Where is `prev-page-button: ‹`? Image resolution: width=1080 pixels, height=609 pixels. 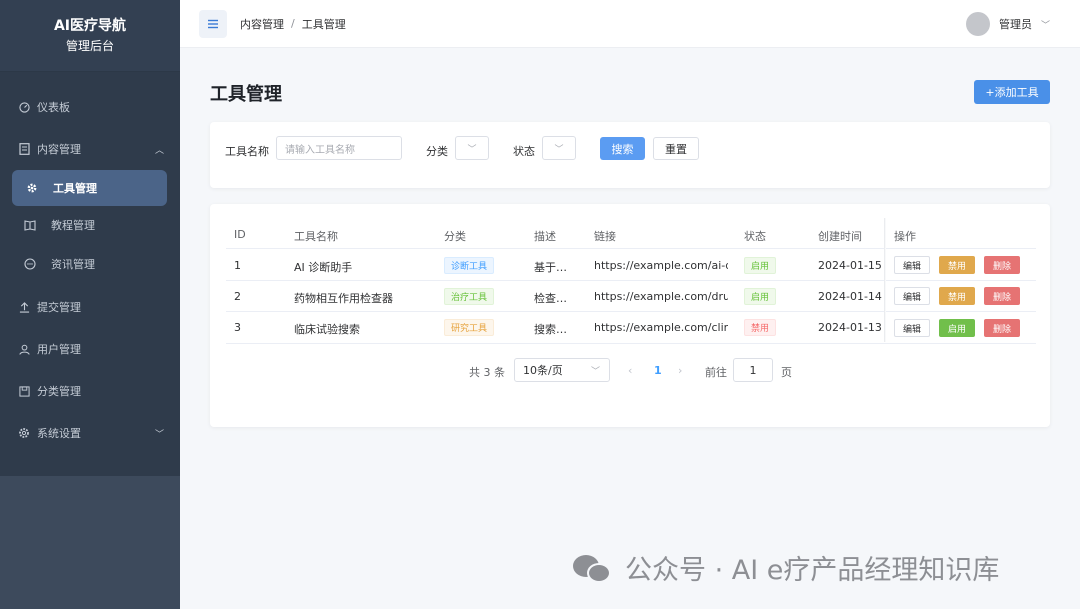 prev-page-button: ‹ is located at coordinates (630, 370).